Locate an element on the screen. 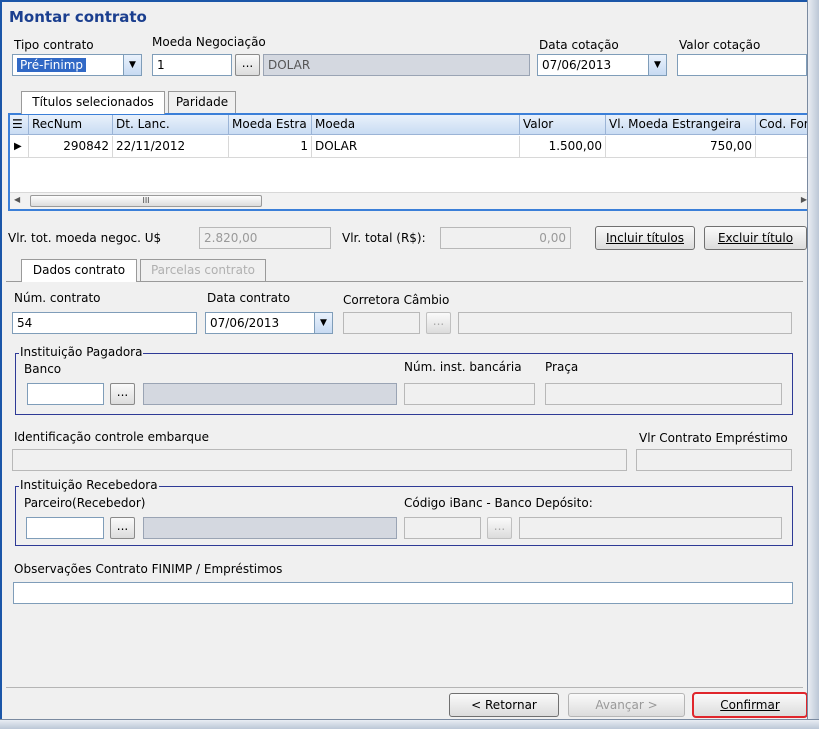 Image resolution: width=819 pixels, height=729 pixels. confirmar-button: Confirmar is located at coordinates (750, 705).